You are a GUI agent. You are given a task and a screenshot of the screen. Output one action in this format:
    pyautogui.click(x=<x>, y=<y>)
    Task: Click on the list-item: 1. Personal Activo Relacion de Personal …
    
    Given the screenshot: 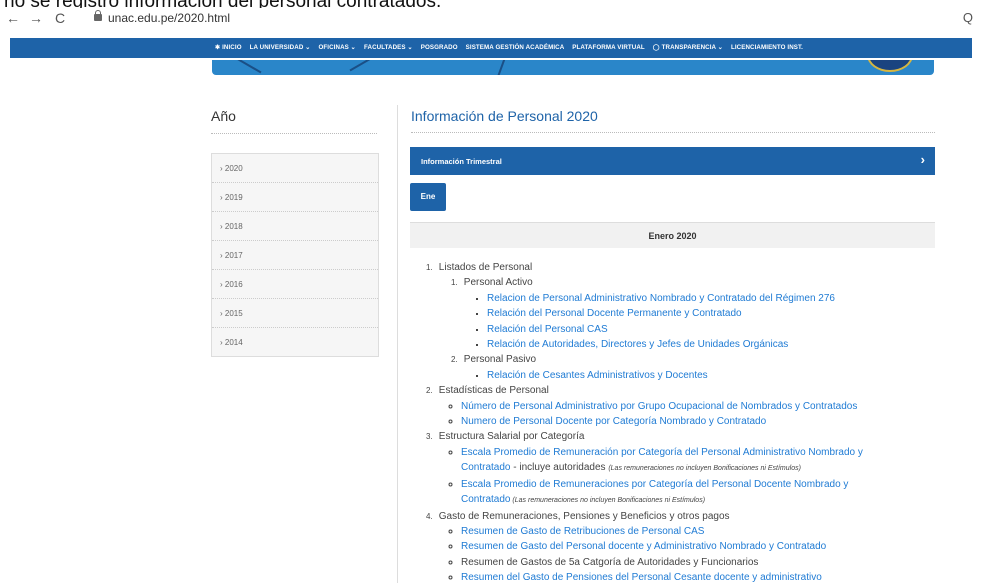 What is the action you would take?
    pyautogui.click(x=698, y=313)
    